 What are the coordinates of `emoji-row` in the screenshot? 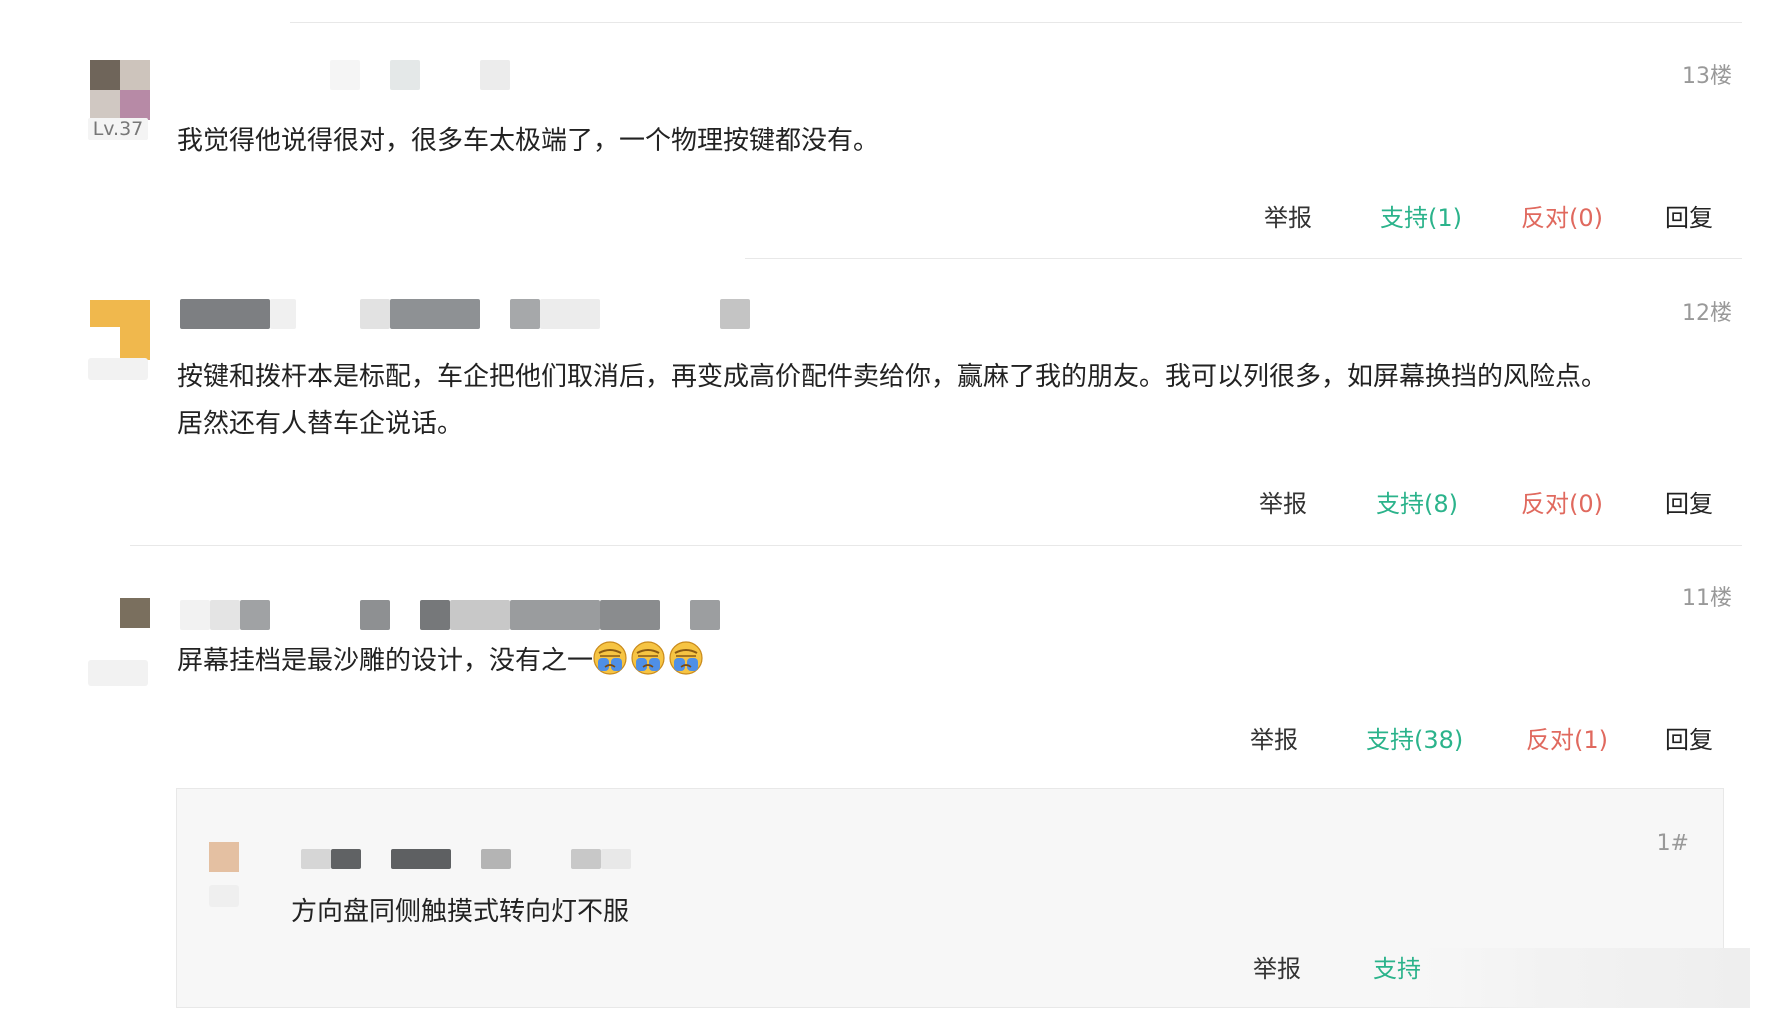 It's located at (650, 658).